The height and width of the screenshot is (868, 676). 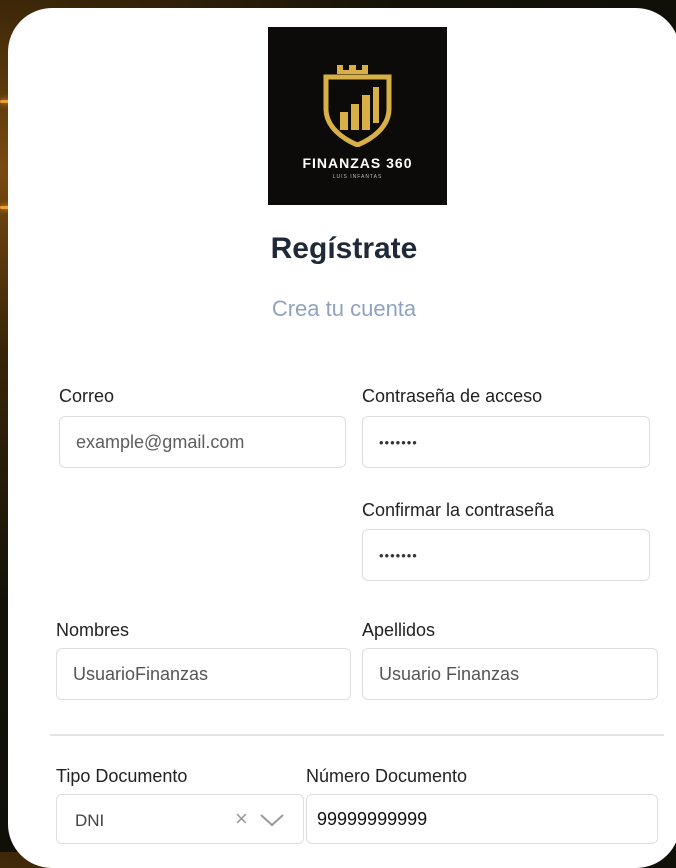 What do you see at coordinates (241, 819) in the screenshot?
I see `close-icon: ×` at bounding box center [241, 819].